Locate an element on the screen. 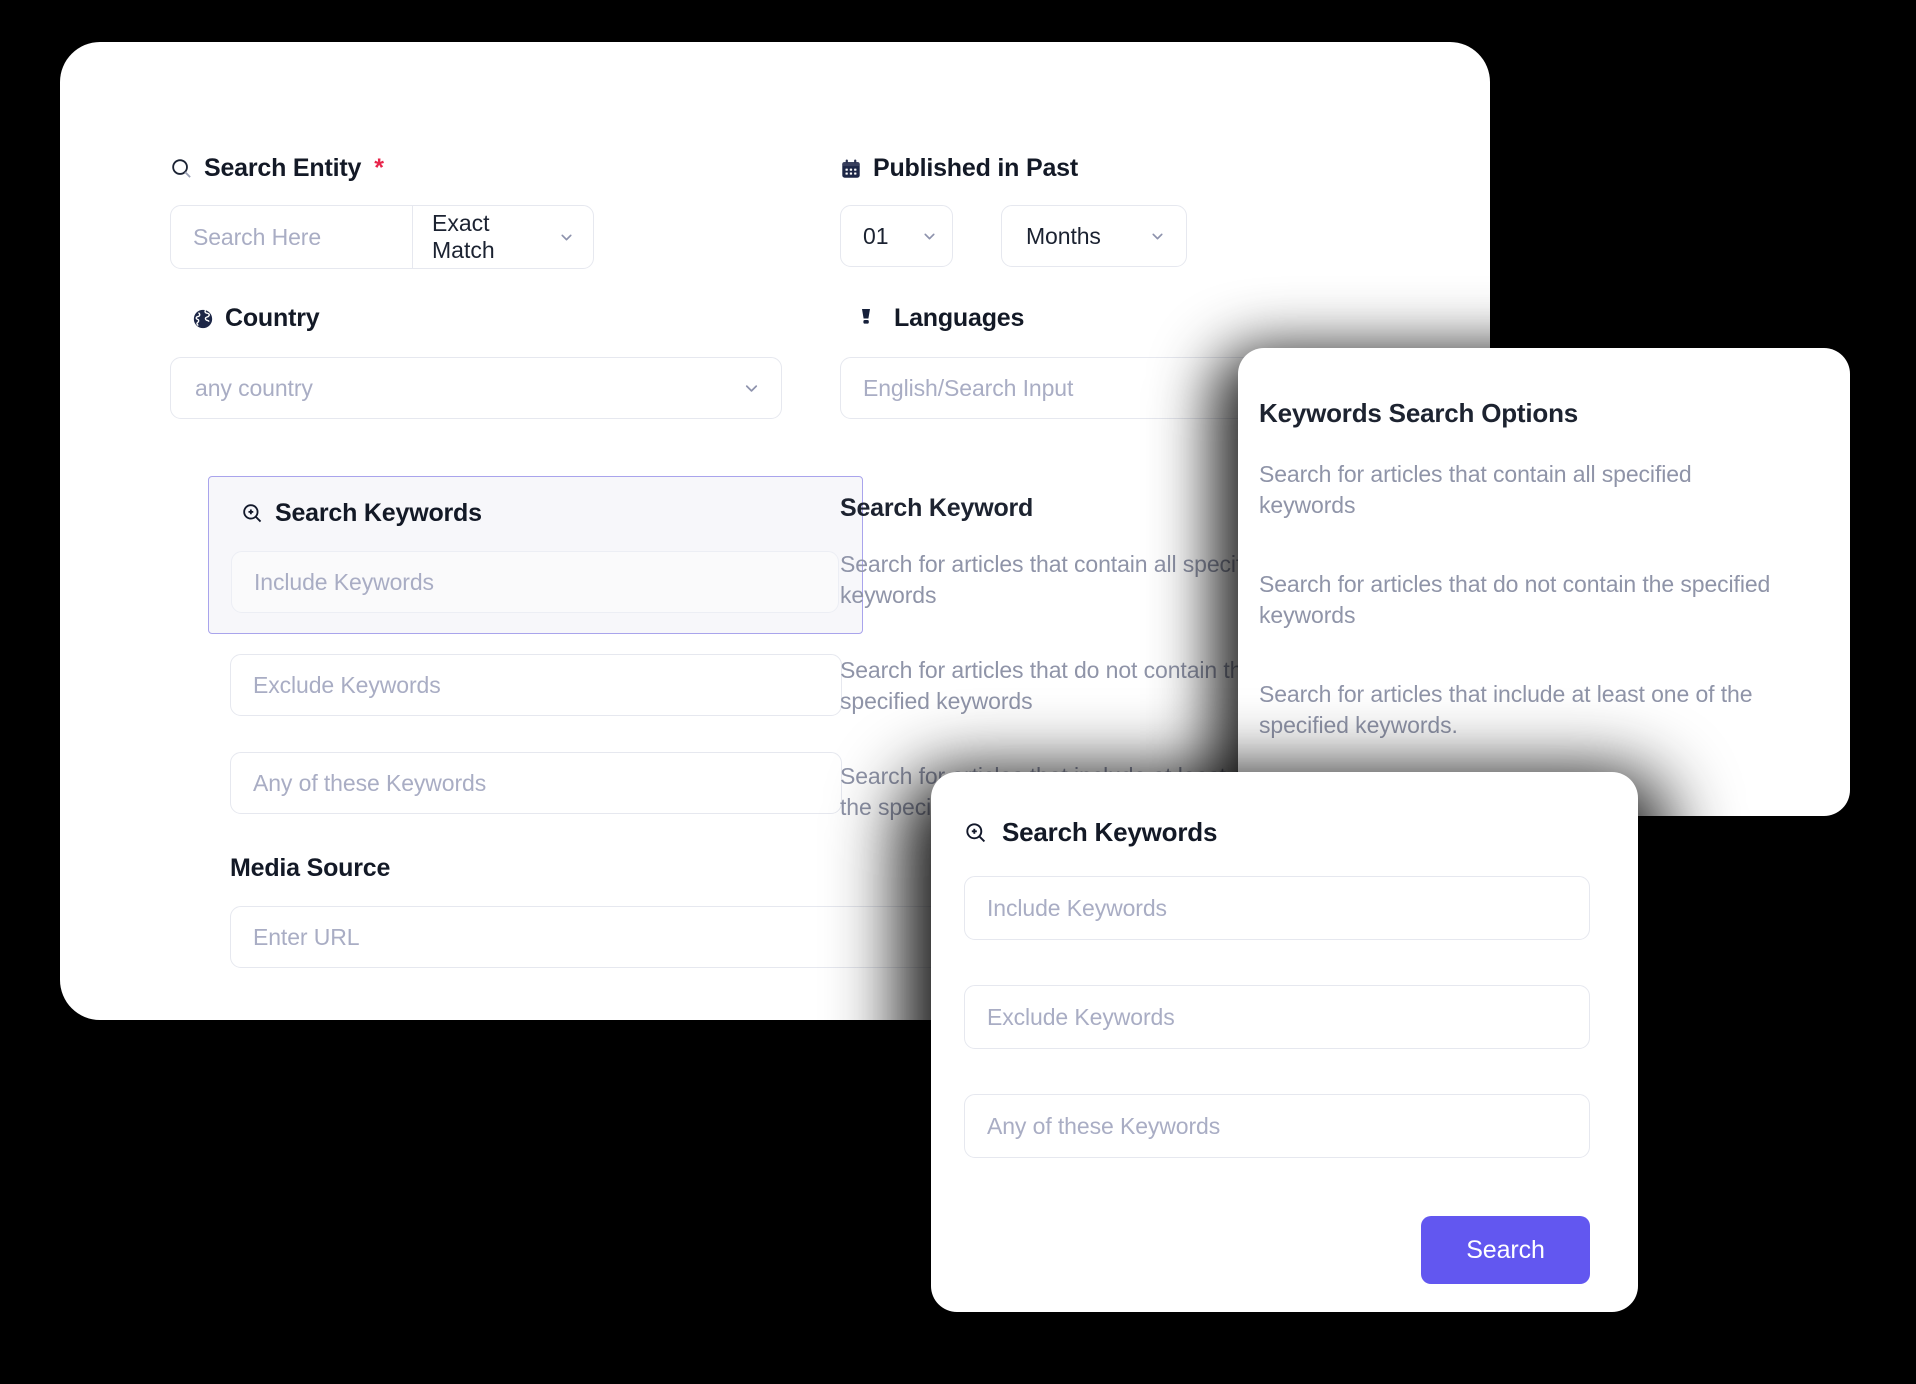  exclude-keywords-wrap: Exclude Keywords is located at coordinates (536, 685).